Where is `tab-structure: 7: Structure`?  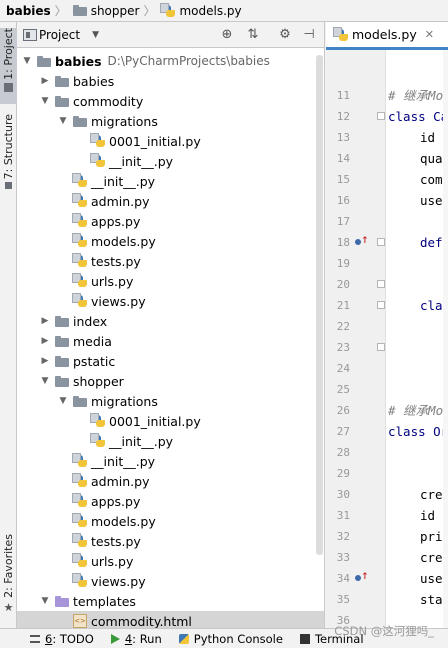 tab-structure: 7: Structure is located at coordinates (8, 155).